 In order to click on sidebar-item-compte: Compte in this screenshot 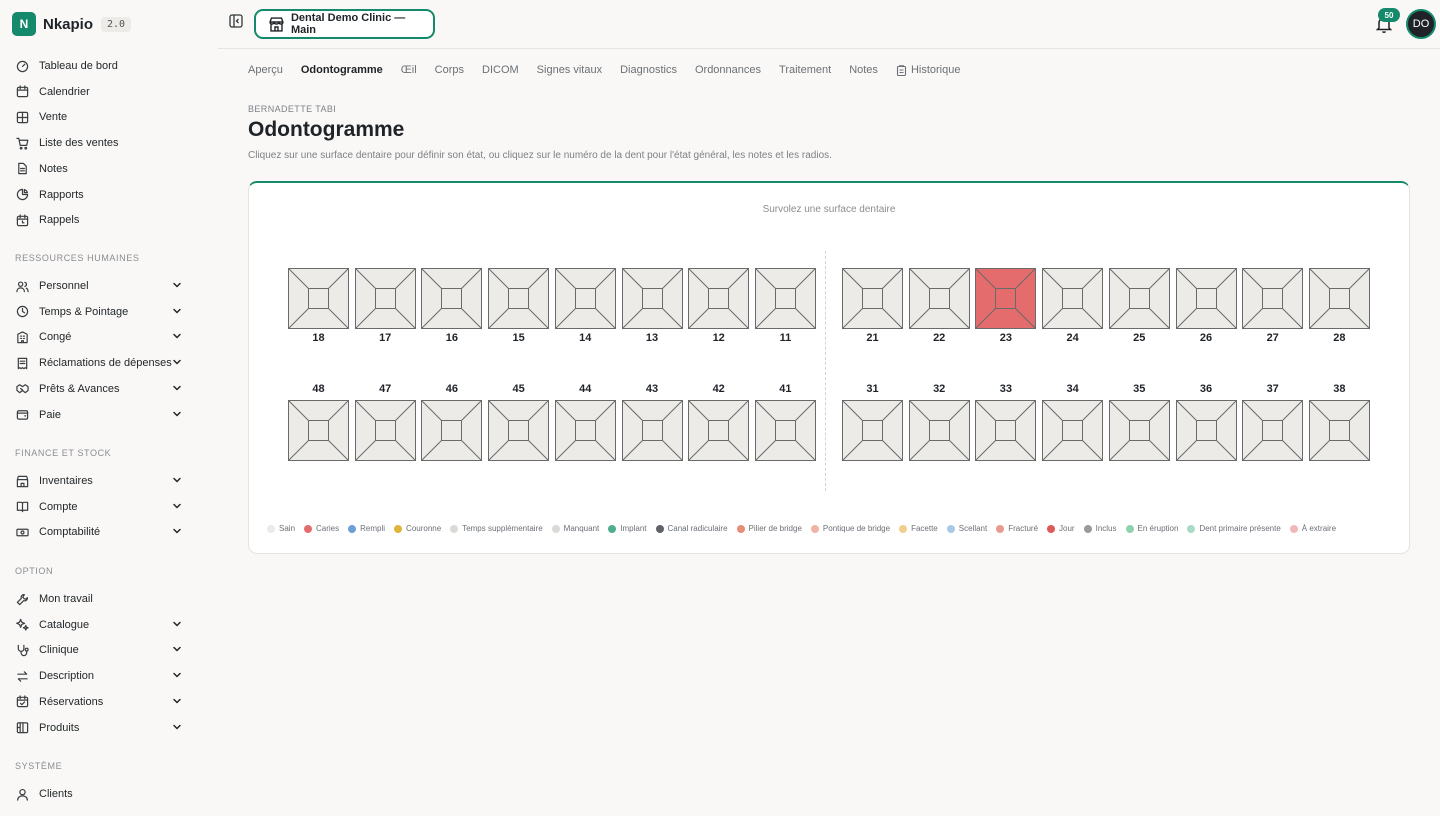, I will do `click(101, 507)`.